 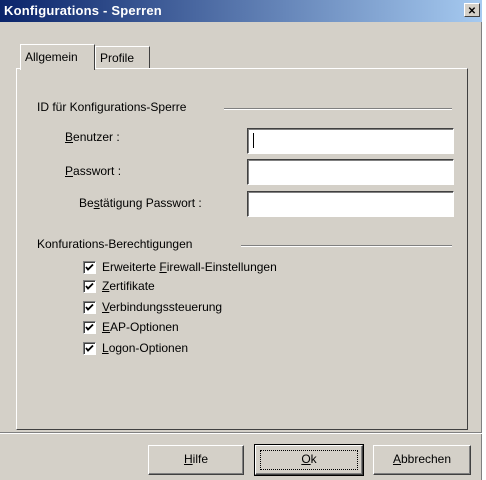 I want to click on checkbox-label: Erweiterte Firewall-Einstellungen, so click(x=189, y=267).